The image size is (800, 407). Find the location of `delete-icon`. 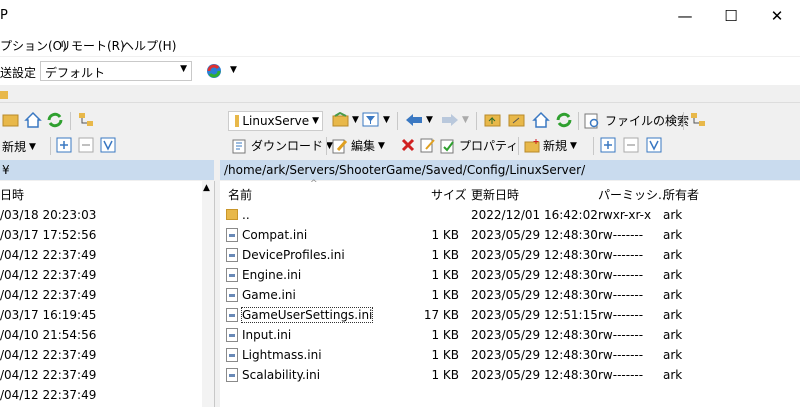

delete-icon is located at coordinates (408, 145).